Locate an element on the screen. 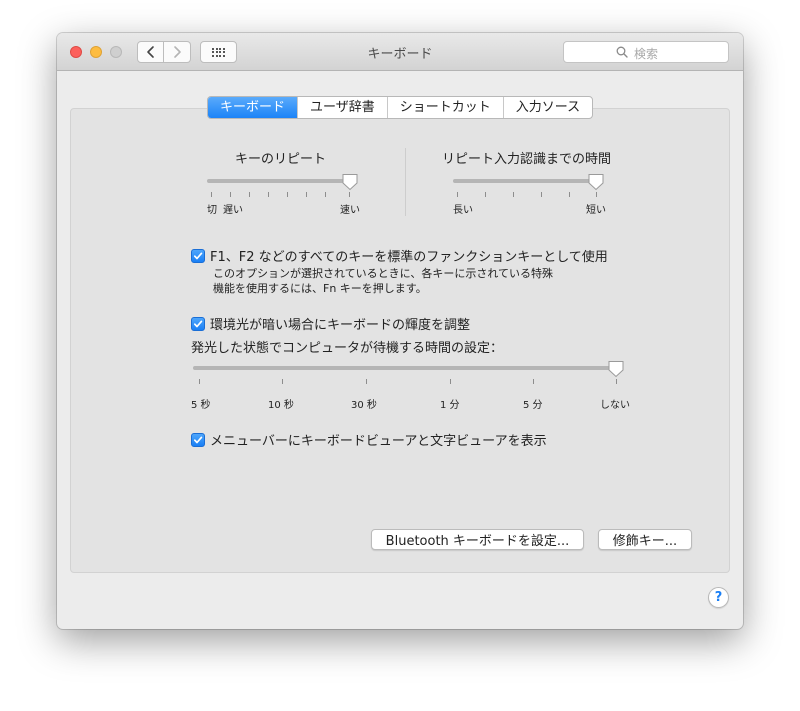 The image size is (800, 711). key-repeat-fast-label: 速い is located at coordinates (350, 210).